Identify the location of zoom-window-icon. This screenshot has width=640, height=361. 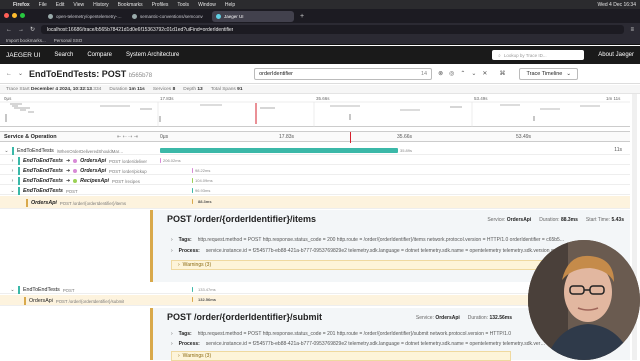
(22, 15).